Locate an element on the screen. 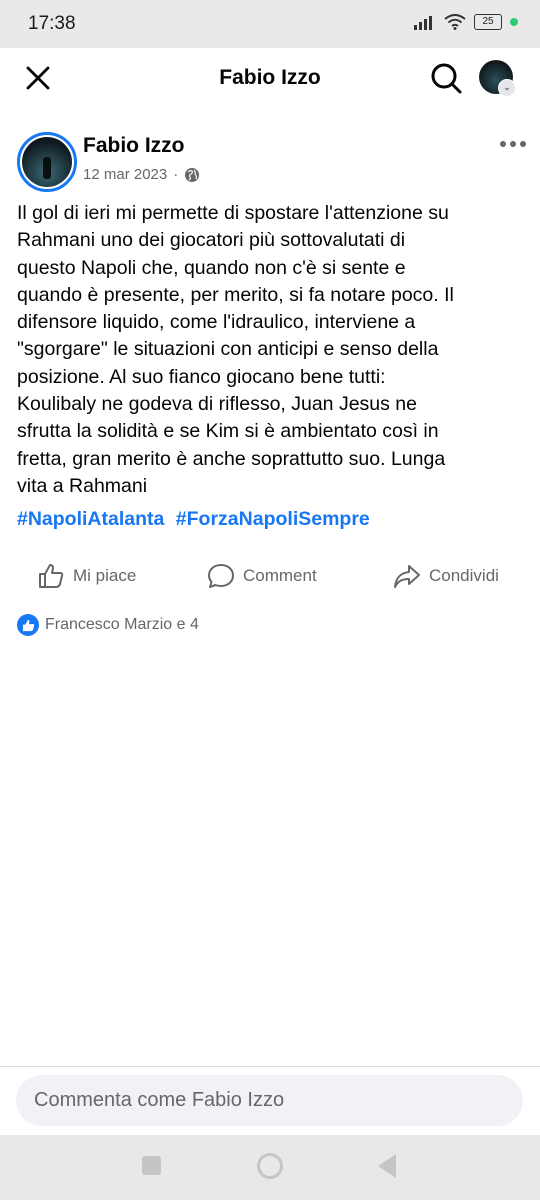 The height and width of the screenshot is (1200, 540). share-button: Condividi is located at coordinates (446, 576).